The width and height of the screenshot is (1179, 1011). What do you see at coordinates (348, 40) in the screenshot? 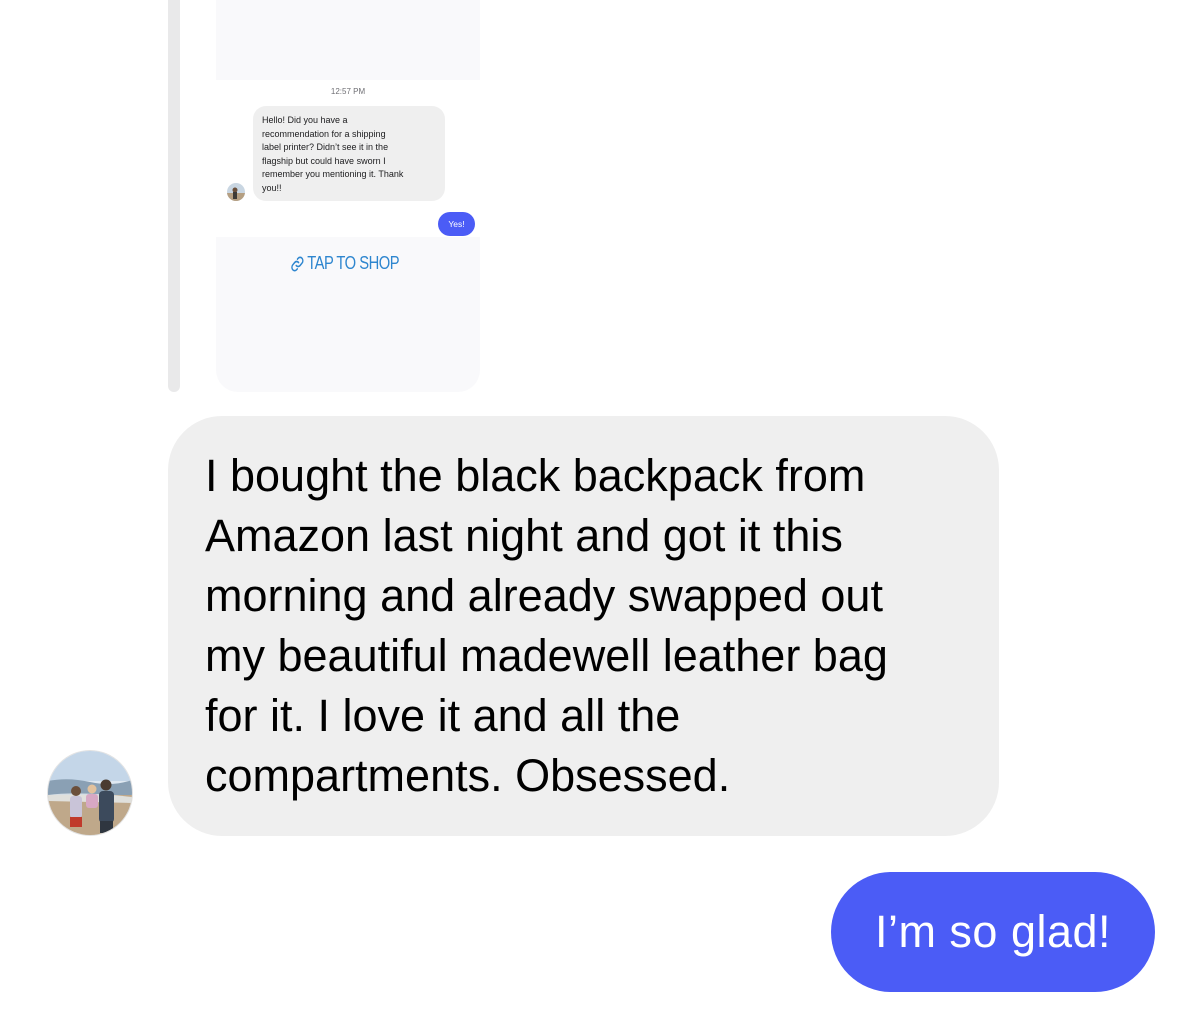
I see `quoted-story-preview` at bounding box center [348, 40].